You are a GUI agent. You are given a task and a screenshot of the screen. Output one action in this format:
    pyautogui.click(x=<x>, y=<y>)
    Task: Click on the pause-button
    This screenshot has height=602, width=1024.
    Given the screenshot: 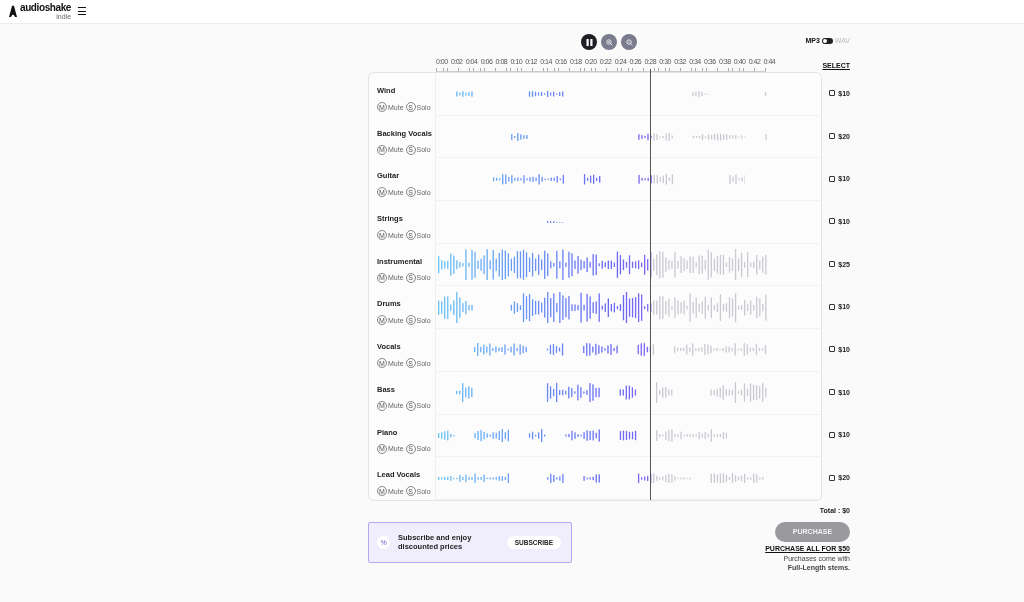 What is the action you would take?
    pyautogui.click(x=589, y=42)
    